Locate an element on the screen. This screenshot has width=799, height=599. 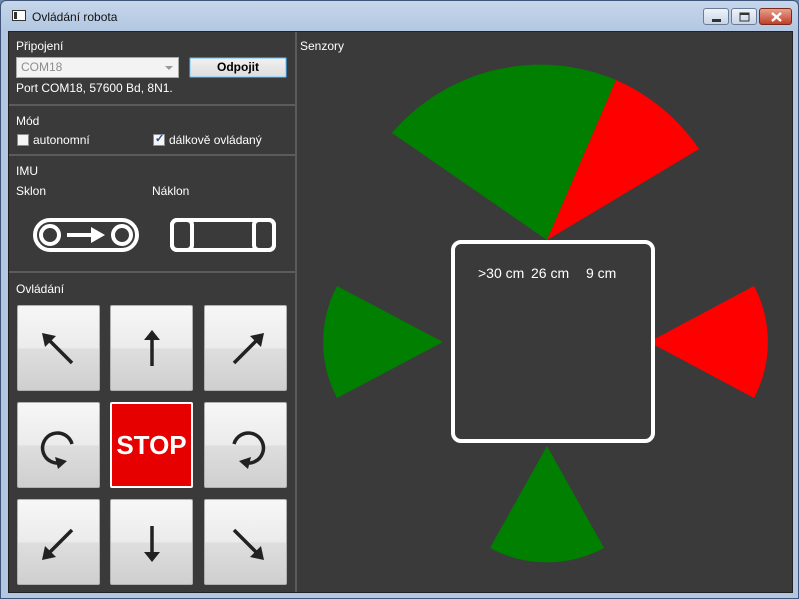
move-backward-button is located at coordinates (151, 542).